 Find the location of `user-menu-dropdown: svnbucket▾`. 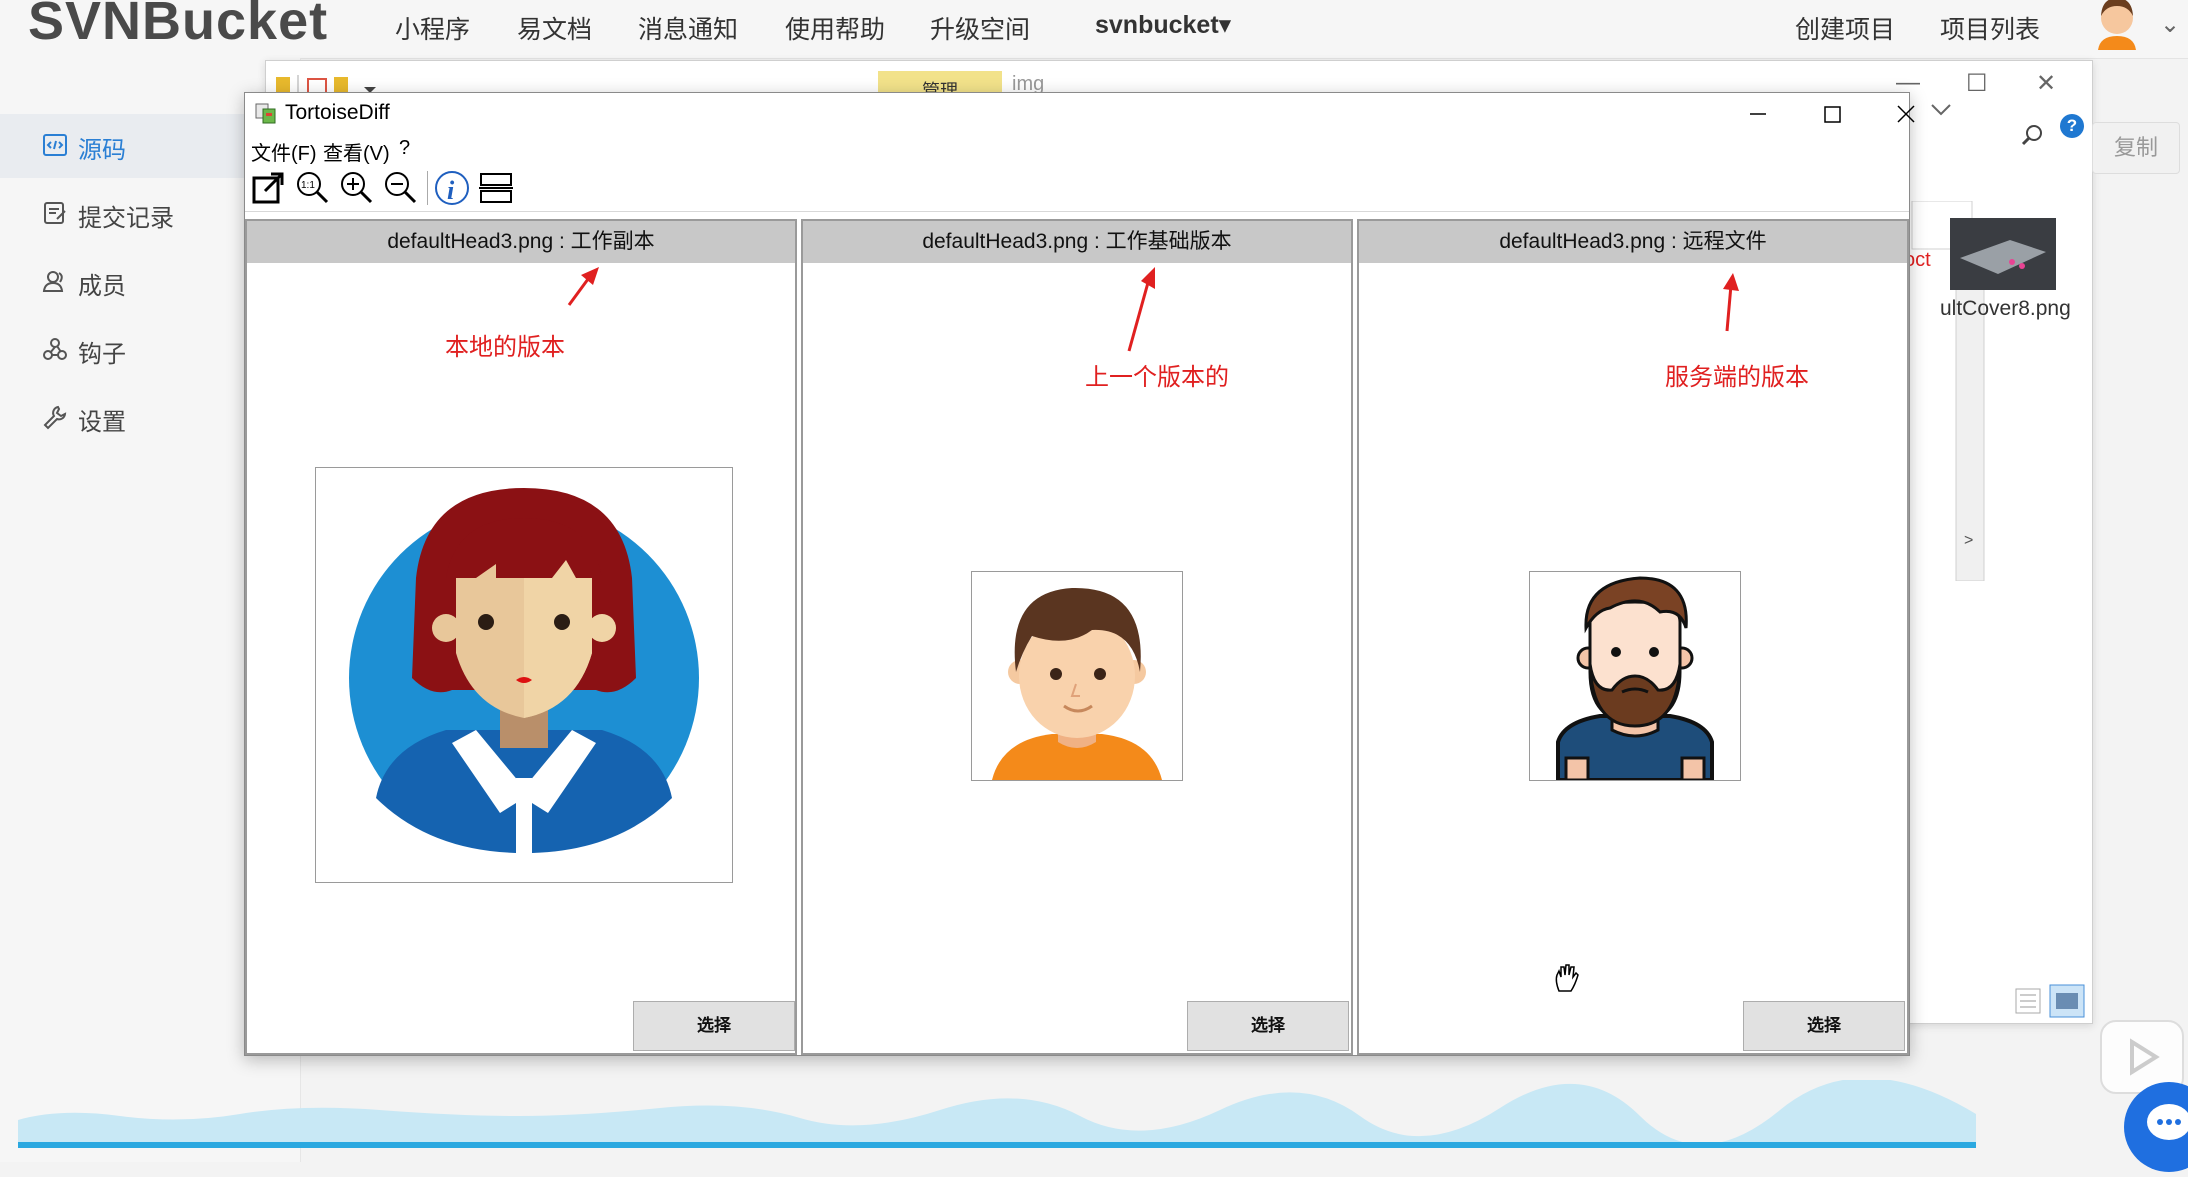

user-menu-dropdown: svnbucket▾ is located at coordinates (1163, 25).